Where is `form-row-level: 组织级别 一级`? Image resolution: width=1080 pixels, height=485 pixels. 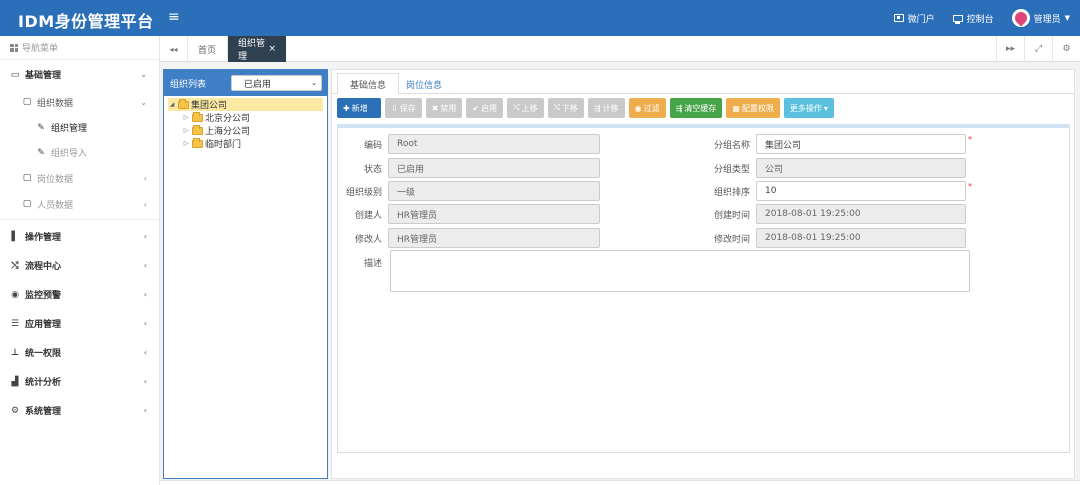
form-row-level: 组织级别 一级 is located at coordinates (469, 191).